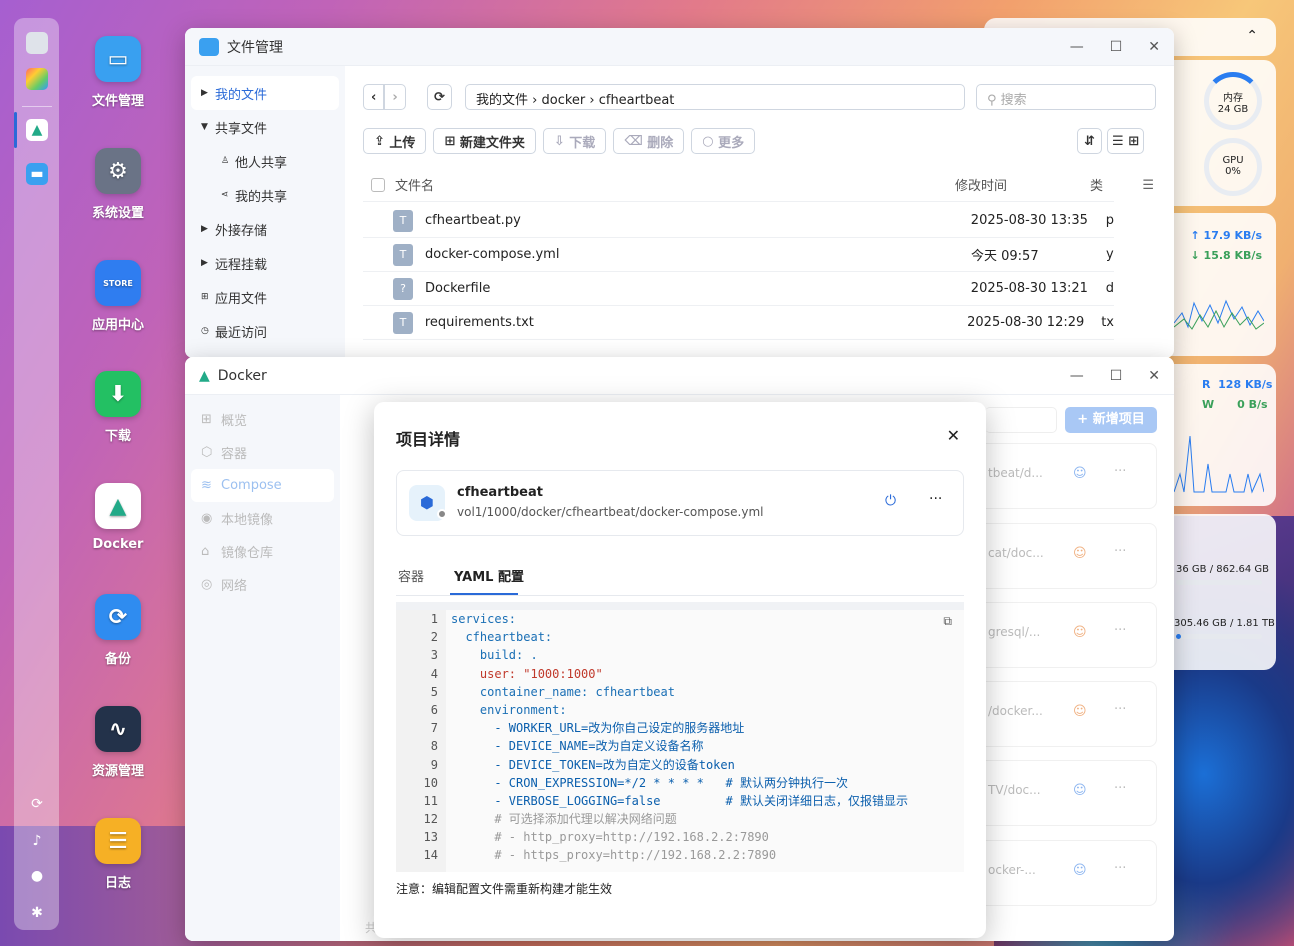  Describe the element at coordinates (1021, 420) in the screenshot. I see `docker-search-input` at that location.